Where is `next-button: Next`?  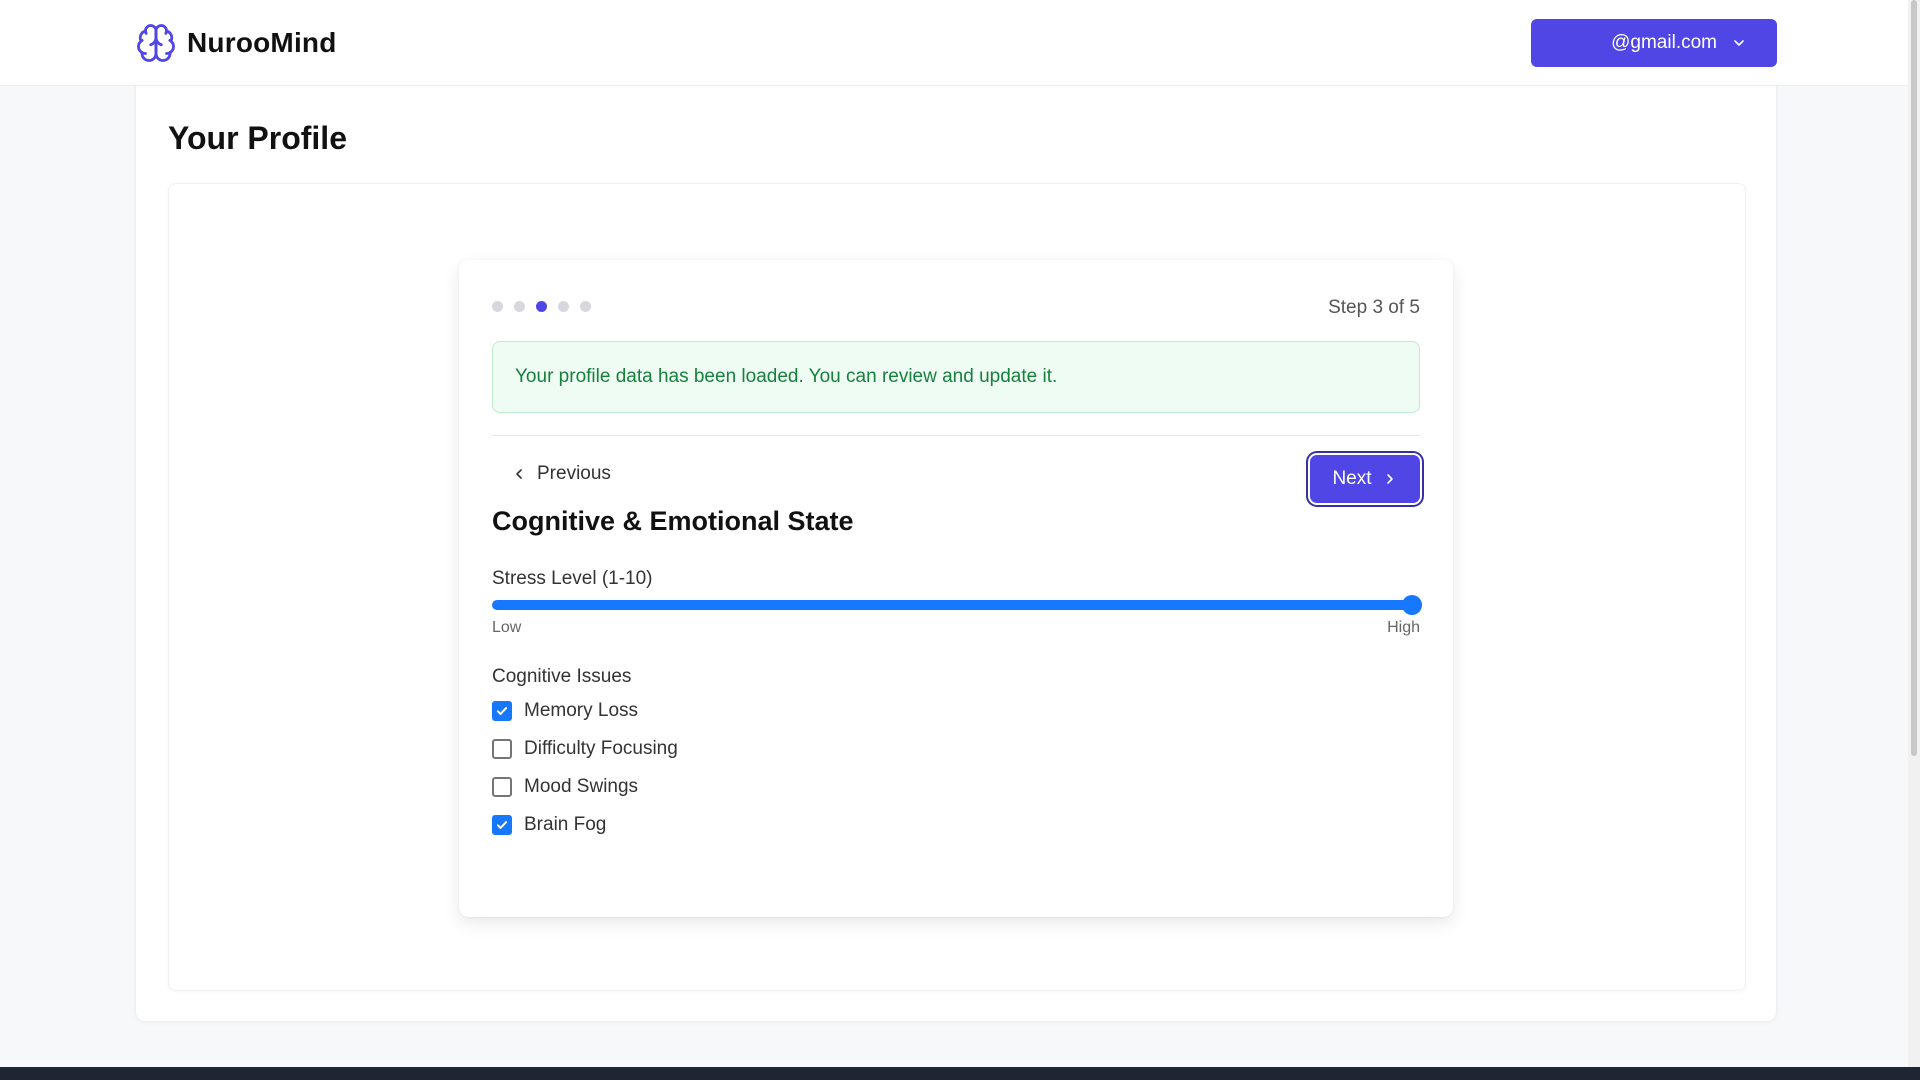 next-button: Next is located at coordinates (1365, 479).